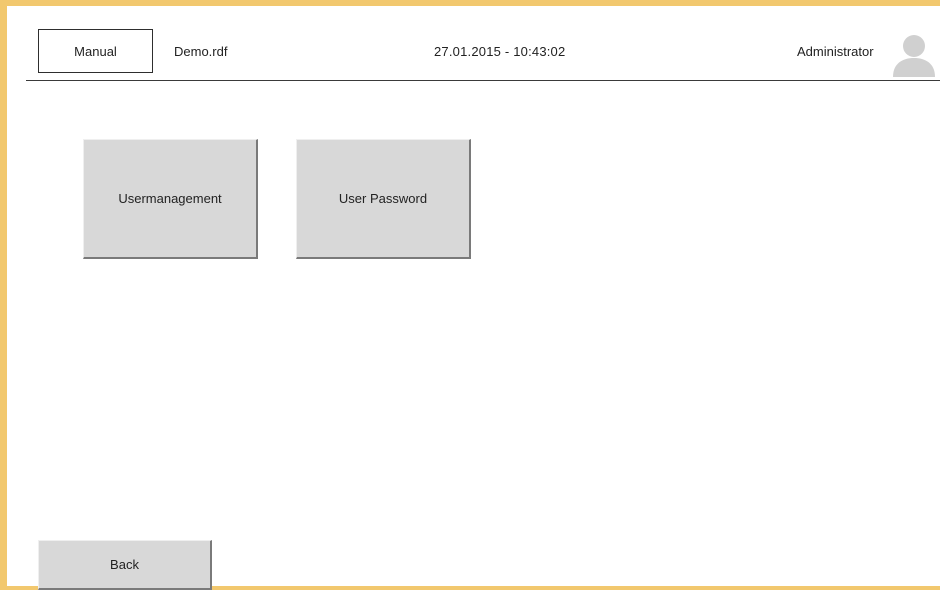  Describe the element at coordinates (500, 51) in the screenshot. I see `date-time-display: 27.01.2015 - 10:43:02` at that location.